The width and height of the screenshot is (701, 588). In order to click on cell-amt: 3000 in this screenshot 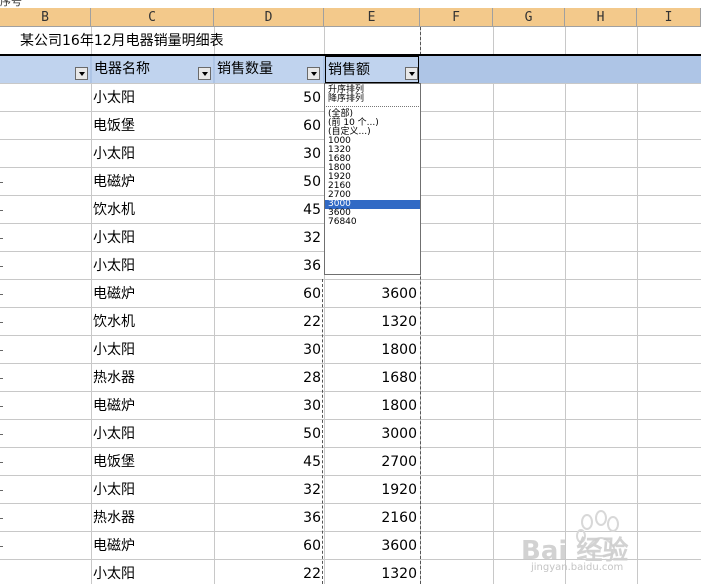, I will do `click(370, 434)`.